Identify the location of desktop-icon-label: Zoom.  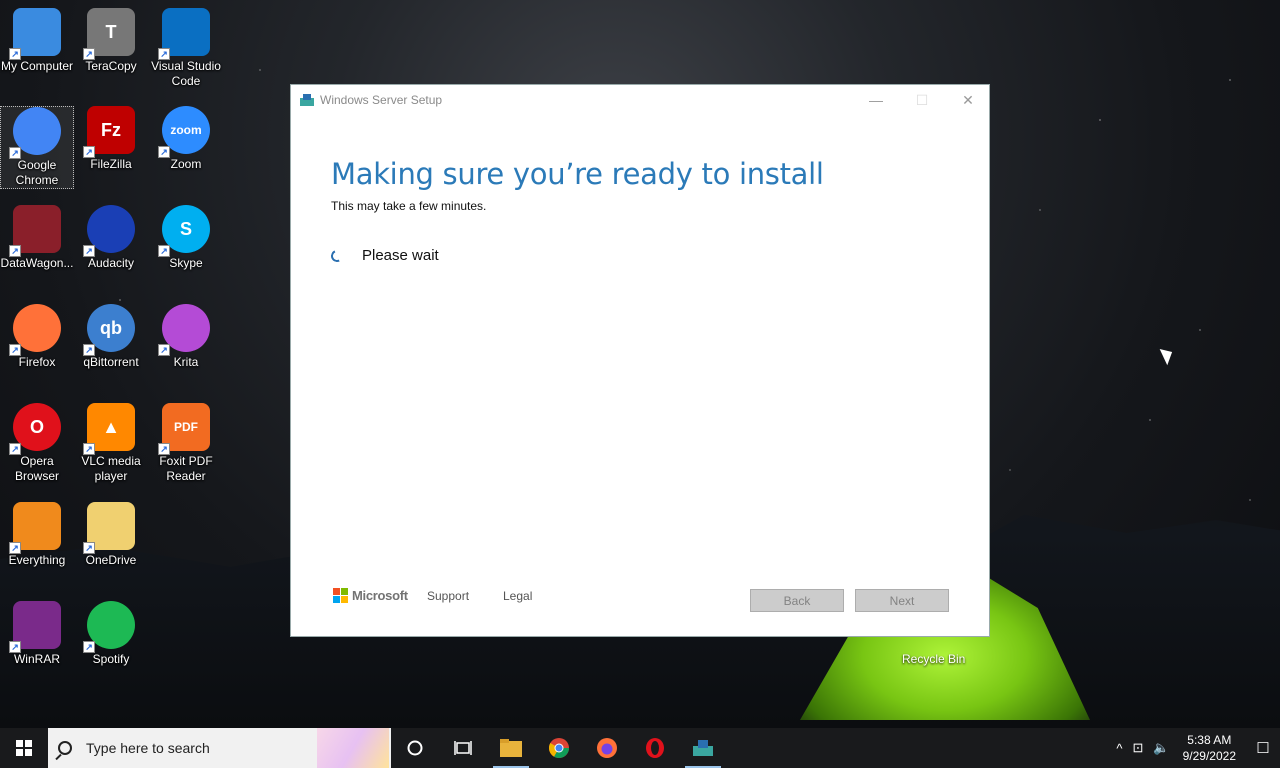
(186, 164).